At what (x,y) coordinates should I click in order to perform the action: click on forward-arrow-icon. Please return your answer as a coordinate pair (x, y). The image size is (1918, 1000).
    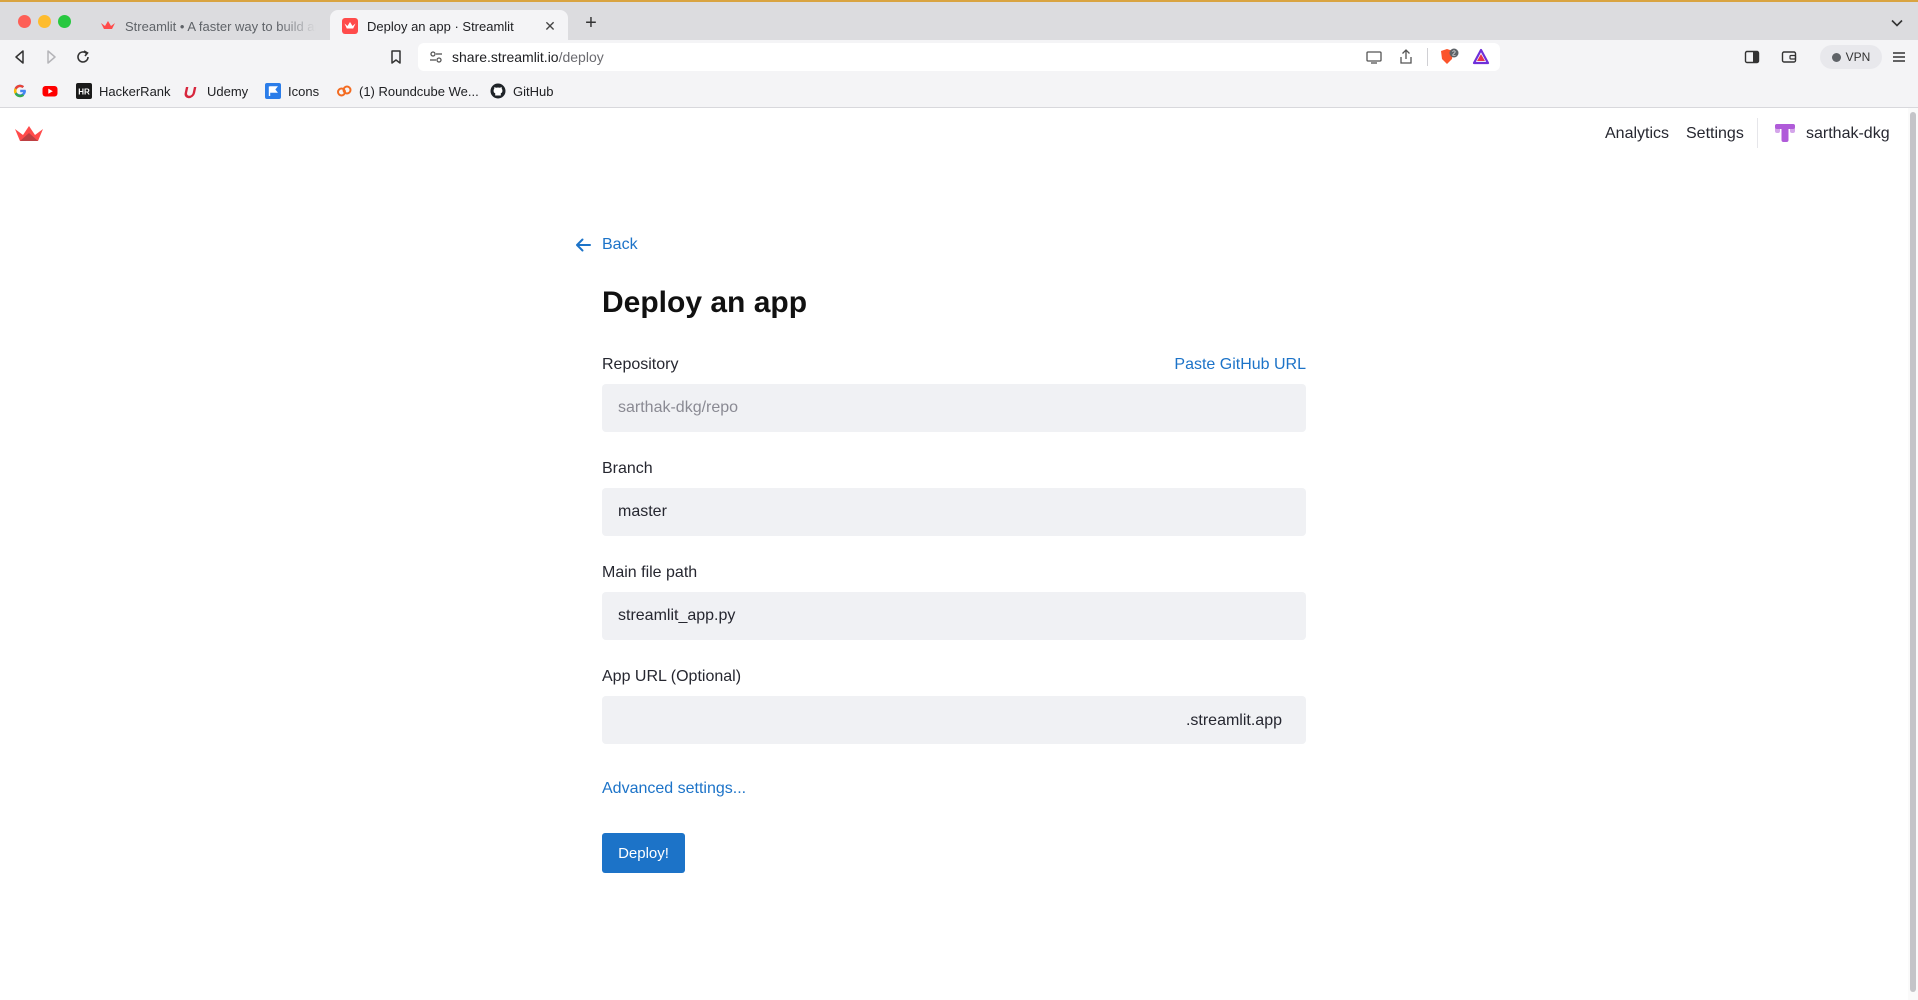
    Looking at the image, I should click on (51, 57).